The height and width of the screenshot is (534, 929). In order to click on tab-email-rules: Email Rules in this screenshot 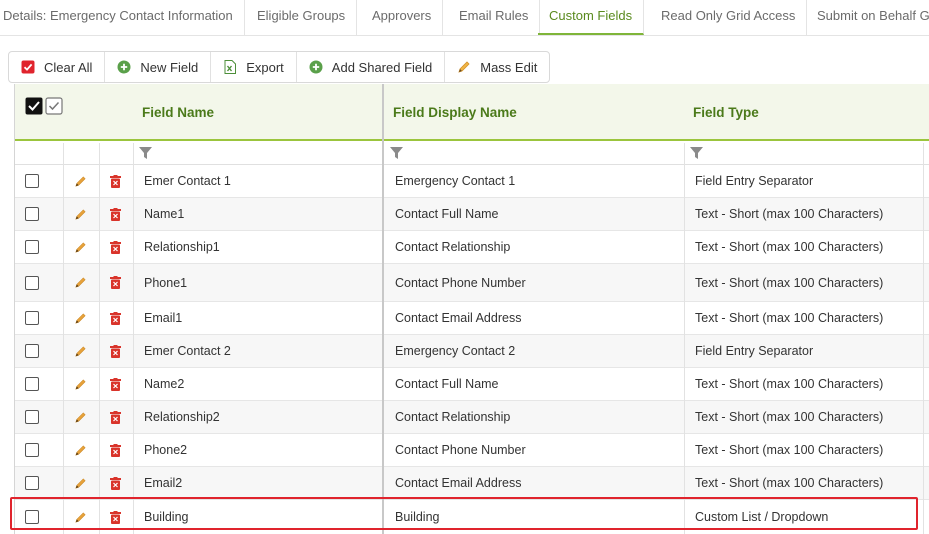, I will do `click(494, 17)`.